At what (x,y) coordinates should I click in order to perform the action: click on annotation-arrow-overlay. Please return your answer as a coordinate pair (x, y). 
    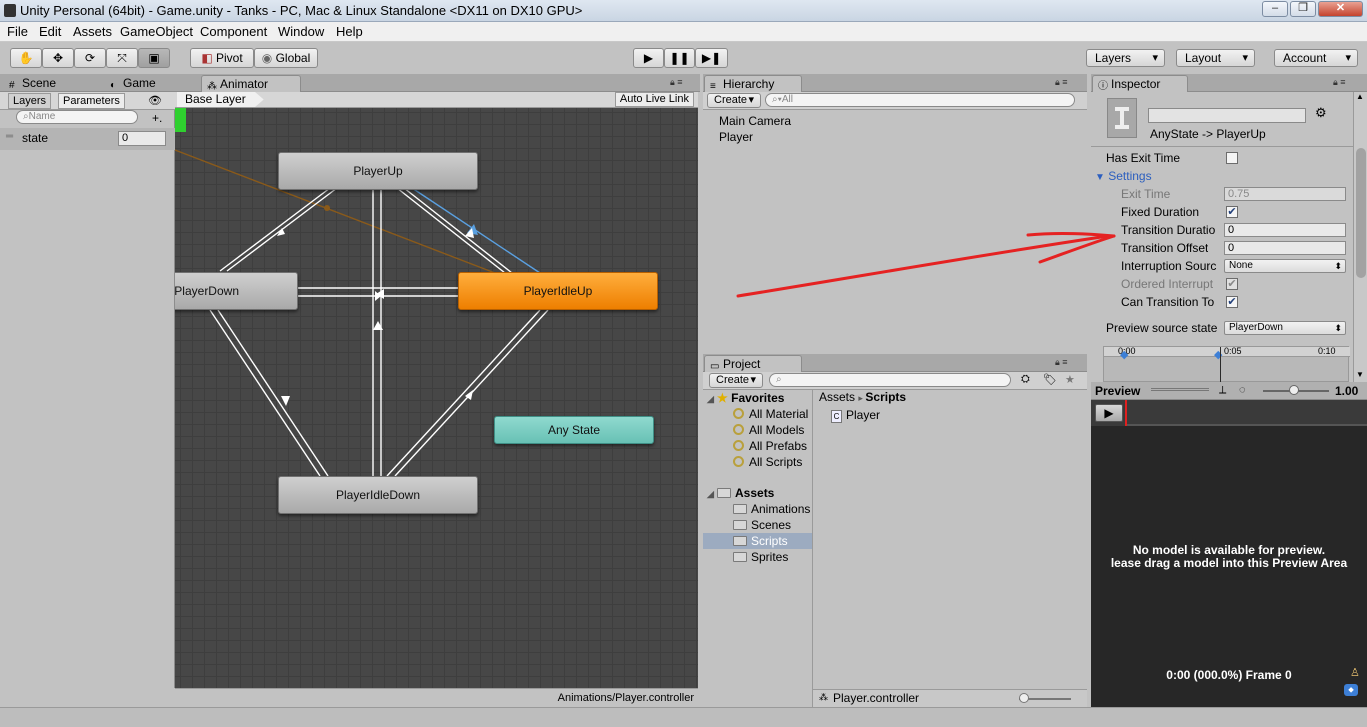
    Looking at the image, I should click on (926, 264).